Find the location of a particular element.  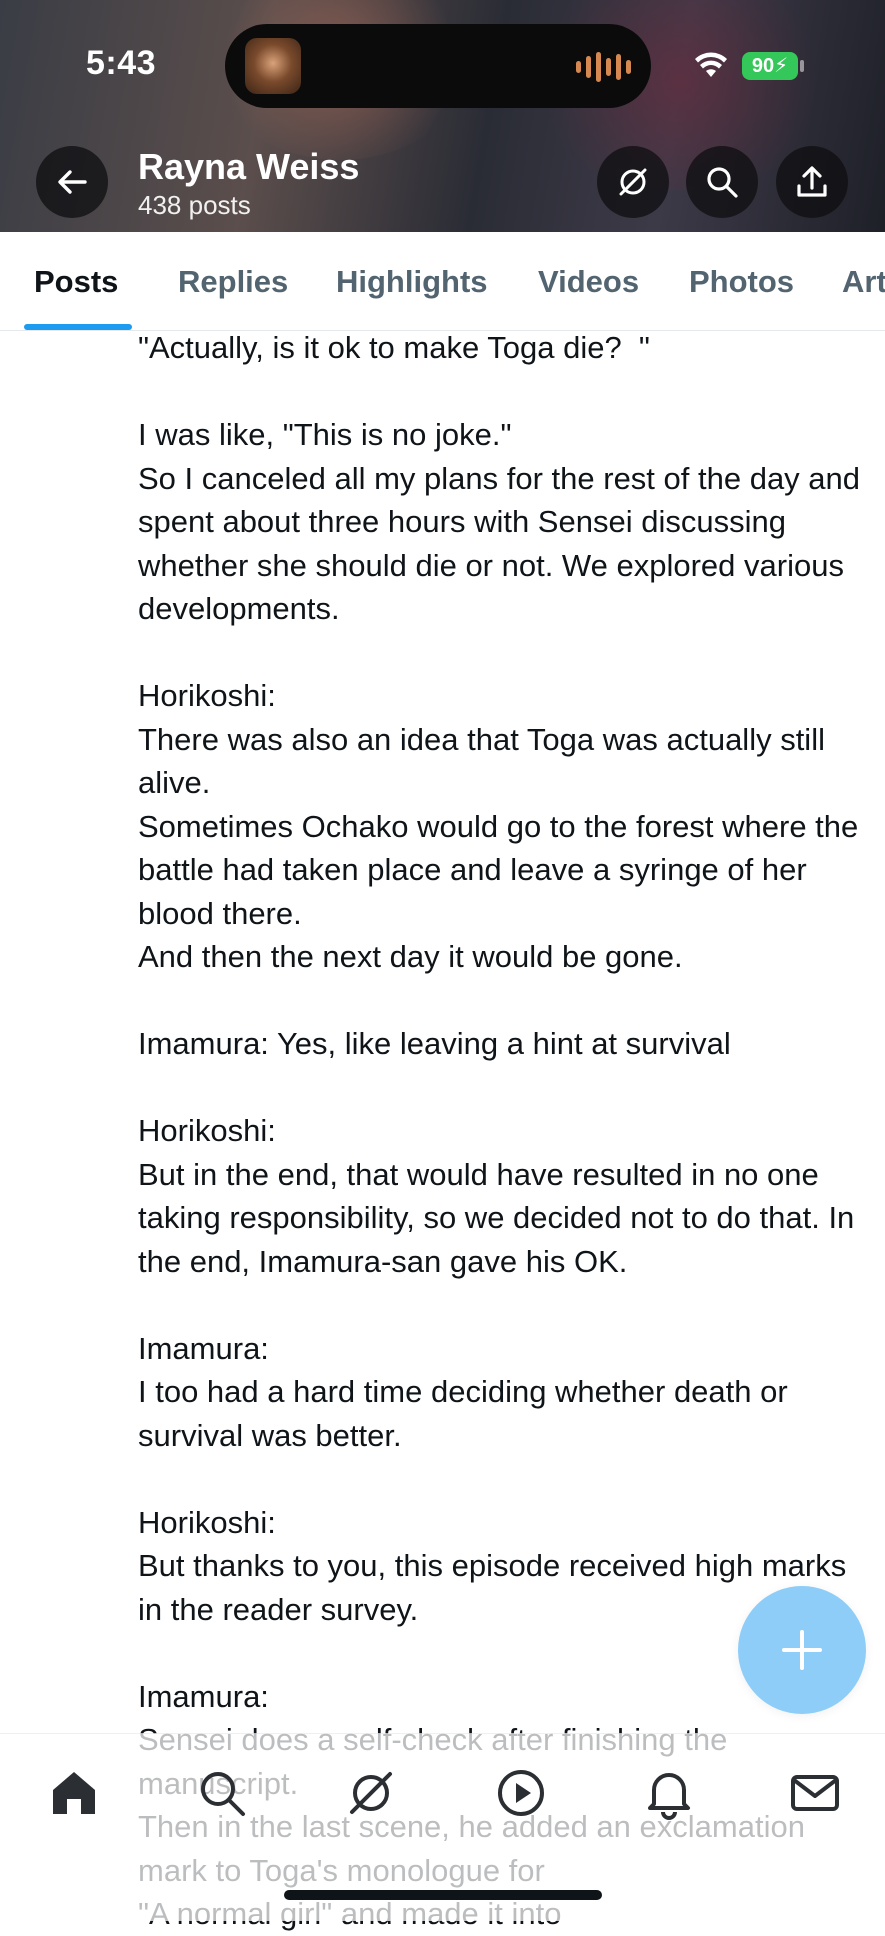

wifi-icon is located at coordinates (711, 64).